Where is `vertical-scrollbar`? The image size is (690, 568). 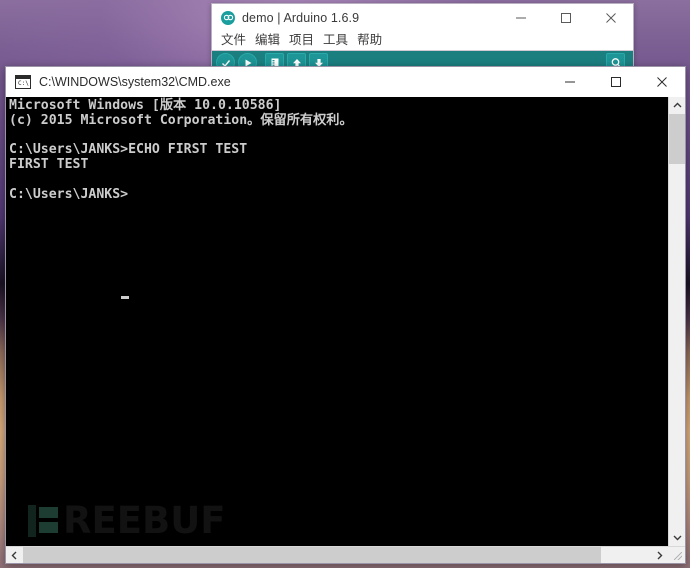 vertical-scrollbar is located at coordinates (676, 321).